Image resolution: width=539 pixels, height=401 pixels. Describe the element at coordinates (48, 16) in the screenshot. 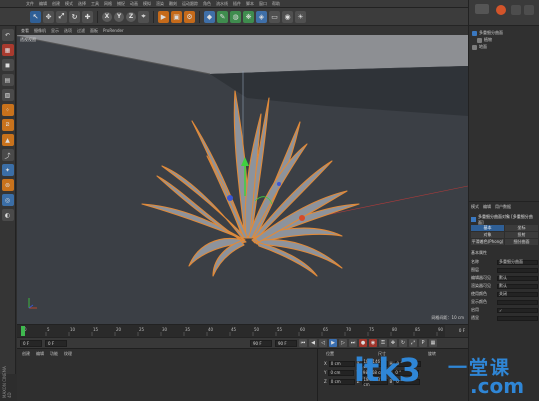

I see `move-icon: ✥` at that location.